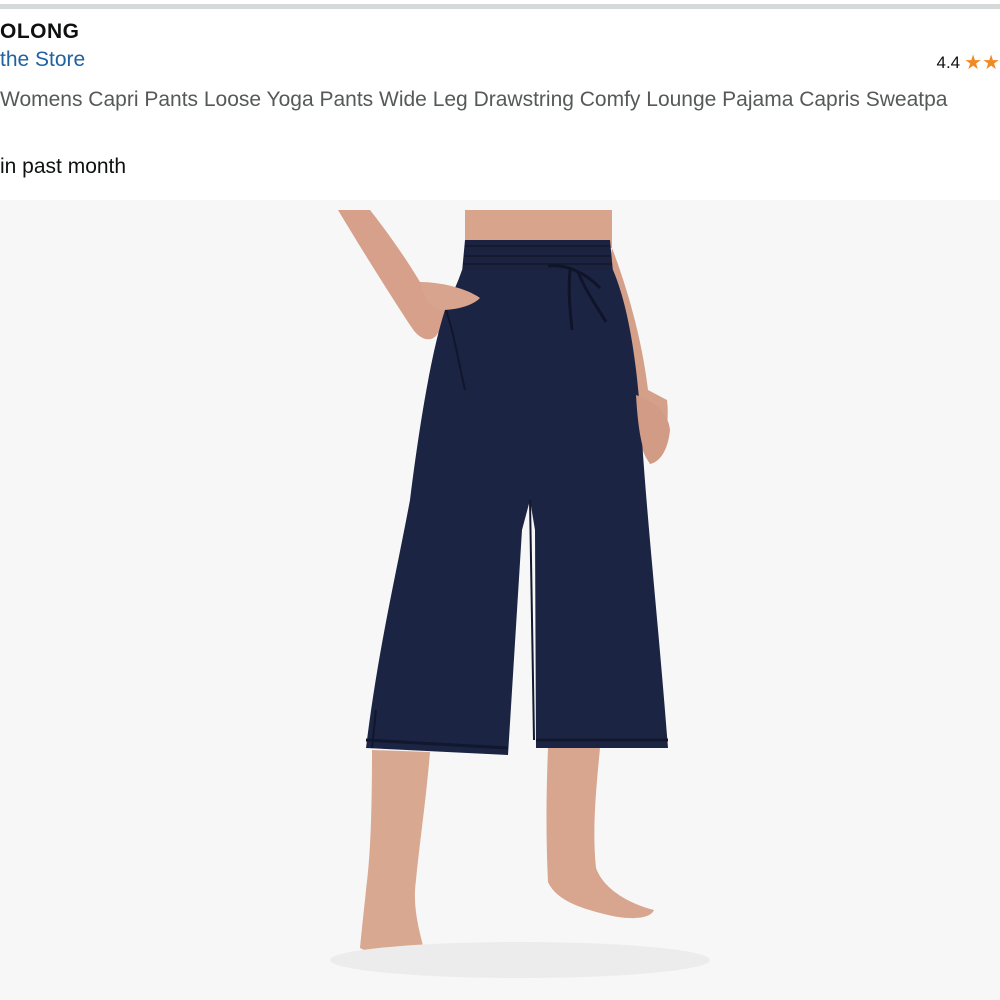  What do you see at coordinates (63, 166) in the screenshot?
I see `bought-in-past-month: in past month` at bounding box center [63, 166].